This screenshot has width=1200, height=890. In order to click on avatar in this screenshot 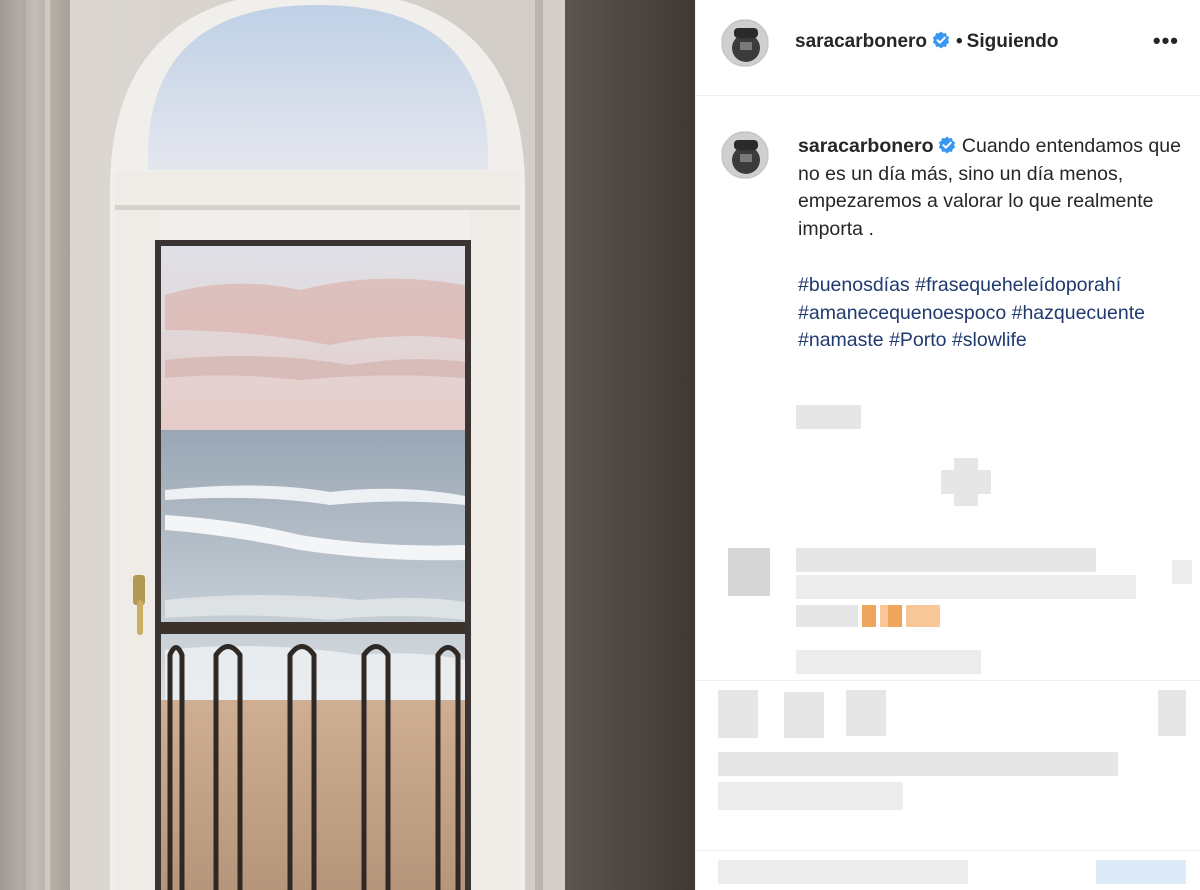, I will do `click(745, 43)`.